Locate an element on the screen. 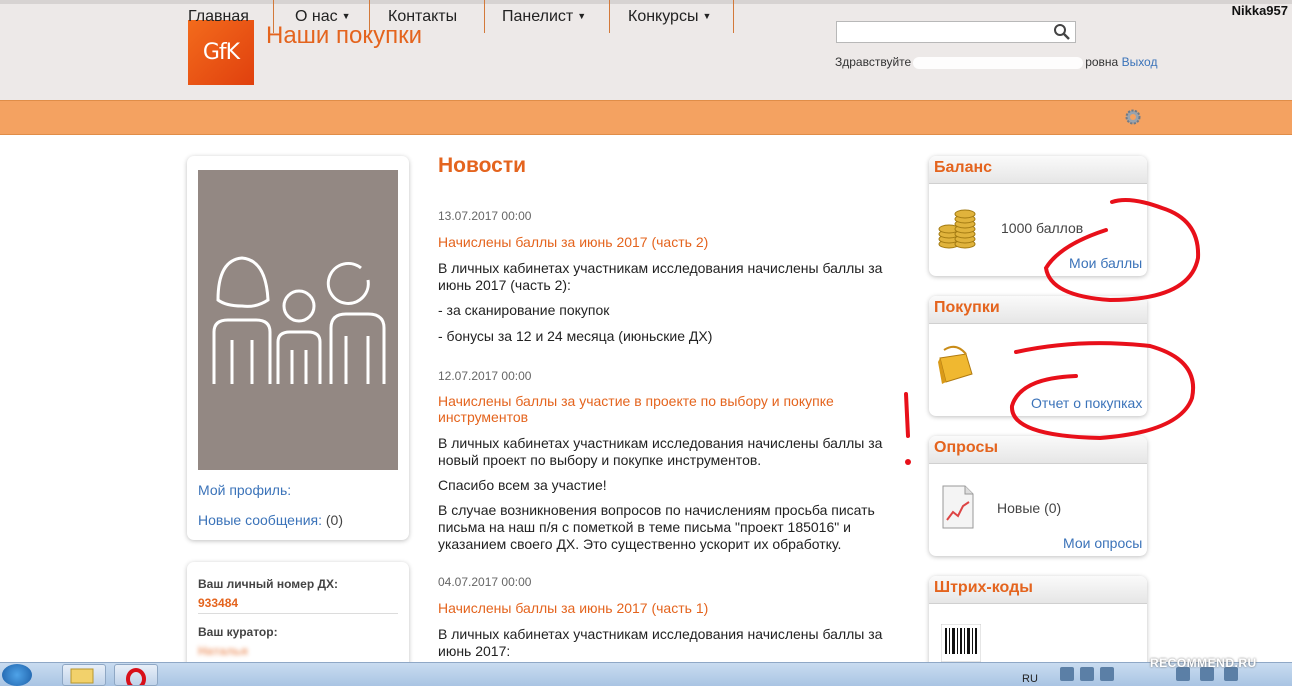 The height and width of the screenshot is (690, 1292). widget-title: Баланс is located at coordinates (963, 167).